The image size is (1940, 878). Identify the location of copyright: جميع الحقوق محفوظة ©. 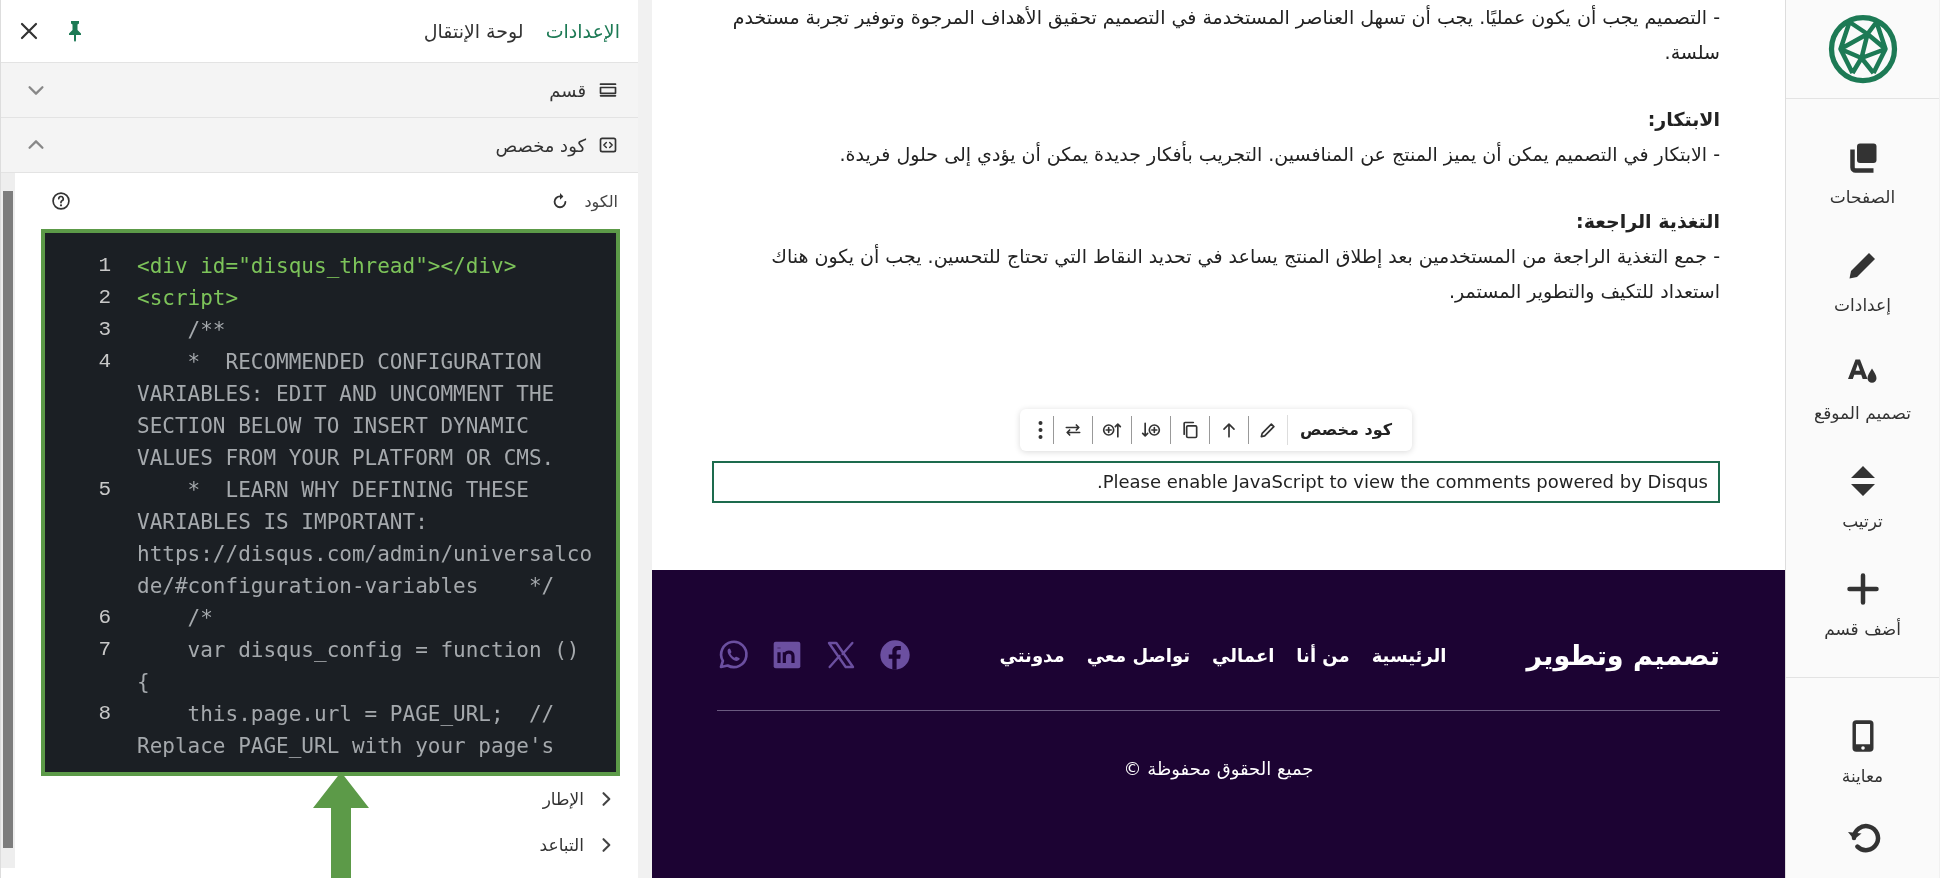
(1218, 768).